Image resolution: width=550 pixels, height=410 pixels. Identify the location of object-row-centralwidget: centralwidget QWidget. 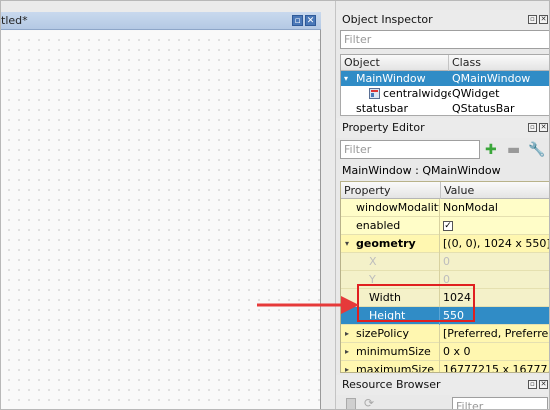
(445, 93).